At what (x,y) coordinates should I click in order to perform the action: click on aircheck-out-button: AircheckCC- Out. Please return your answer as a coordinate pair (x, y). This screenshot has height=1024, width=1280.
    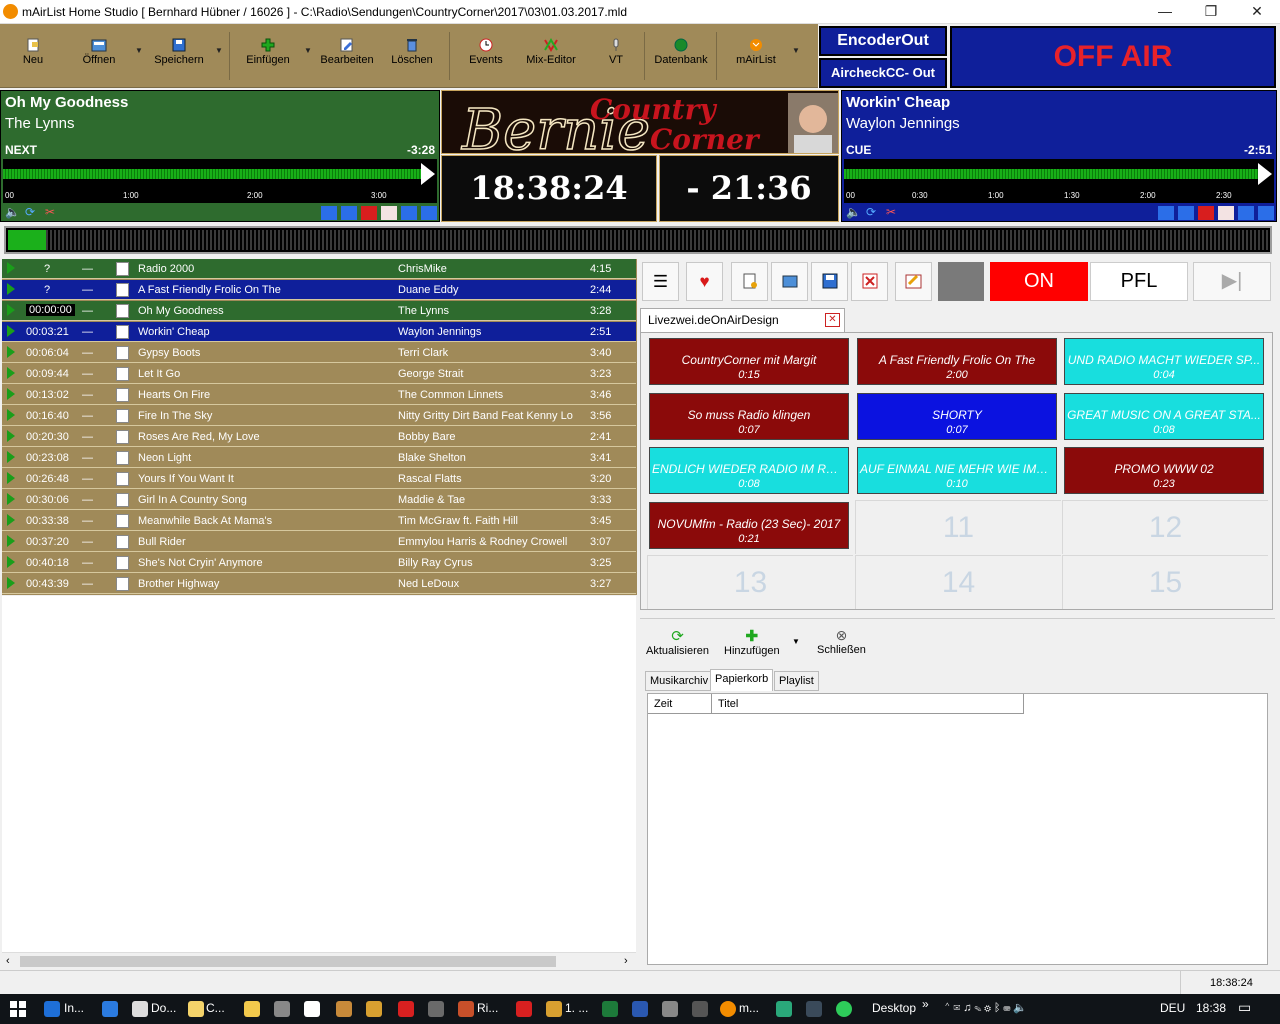
    Looking at the image, I should click on (883, 73).